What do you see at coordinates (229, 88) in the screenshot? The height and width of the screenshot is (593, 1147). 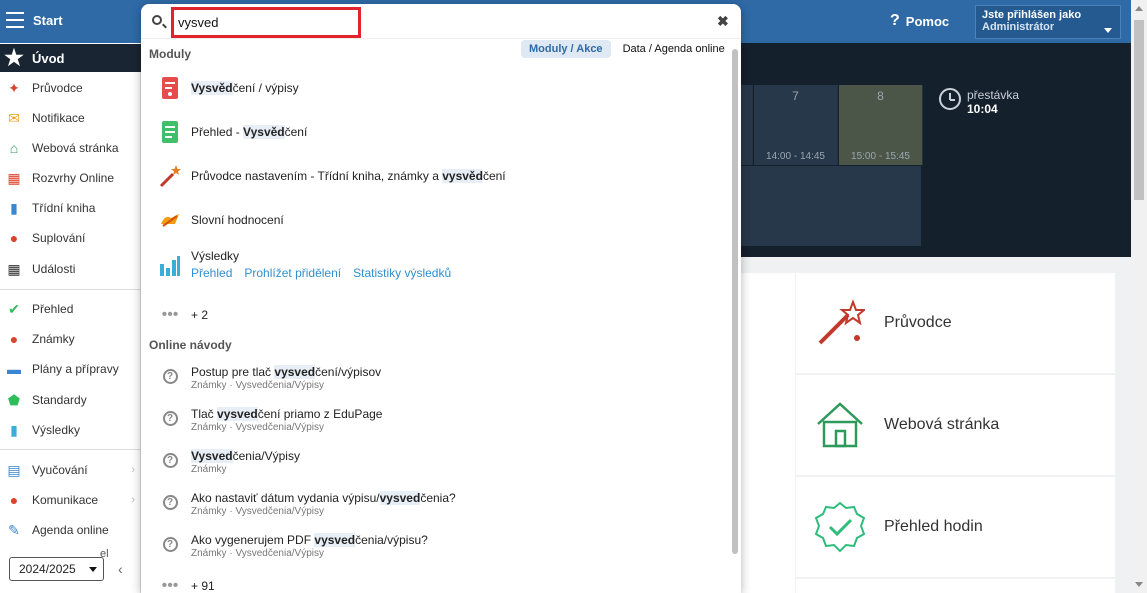 I see `module-result: Vysvědčení / výpisy` at bounding box center [229, 88].